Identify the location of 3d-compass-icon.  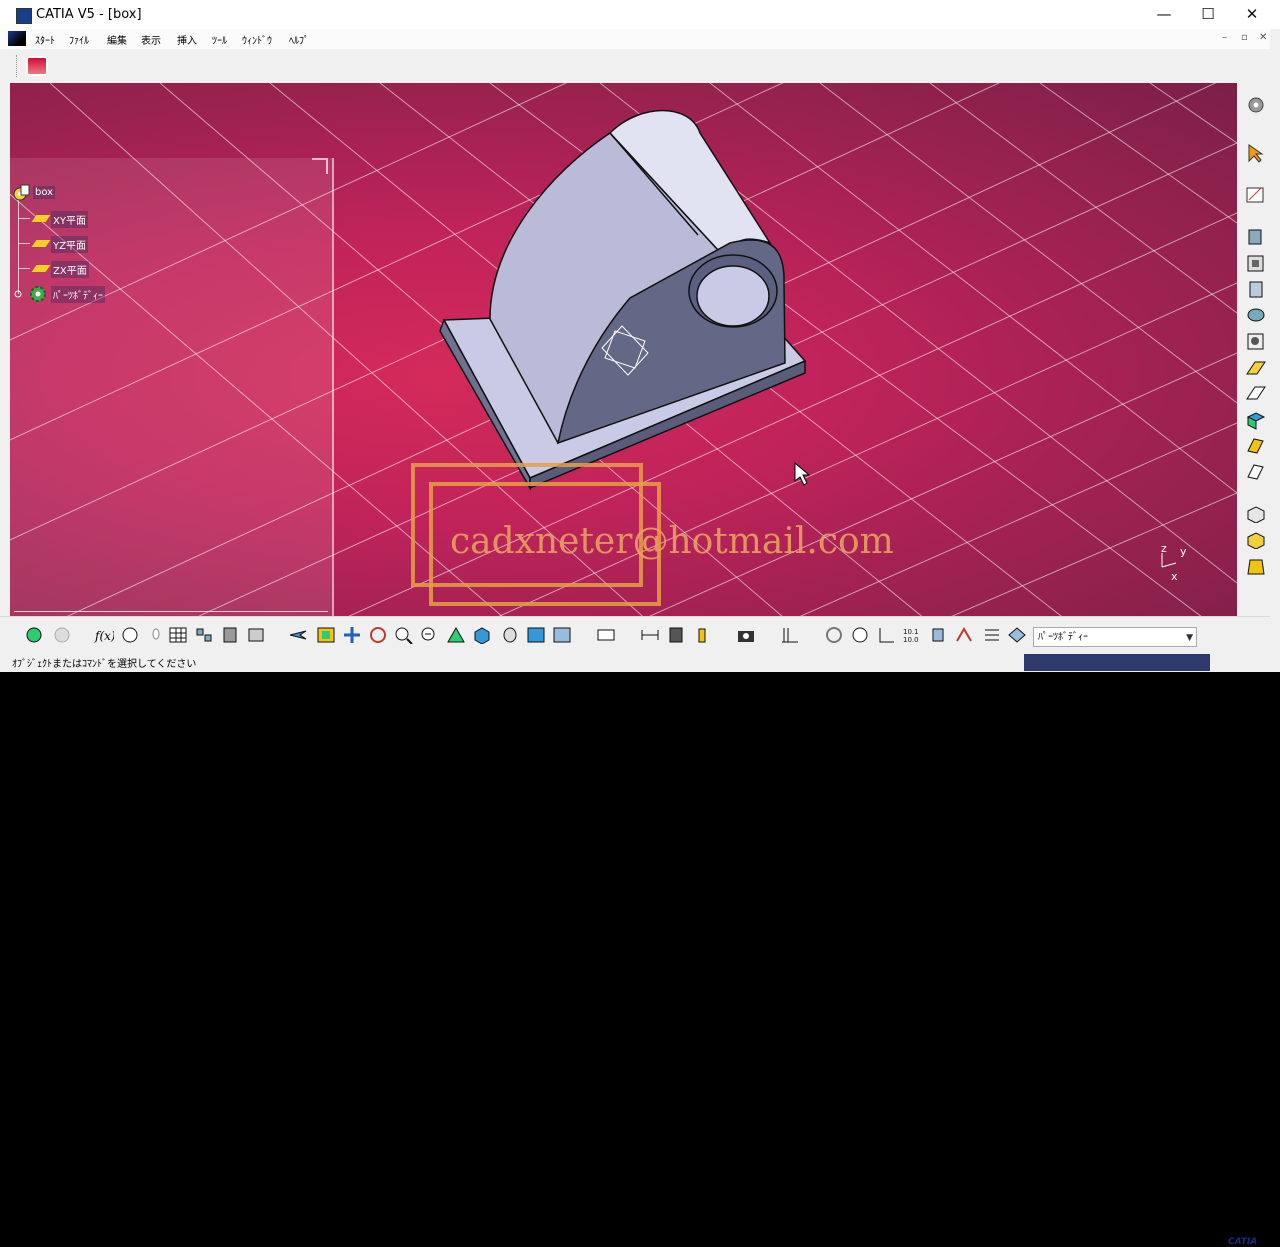
(606, 635).